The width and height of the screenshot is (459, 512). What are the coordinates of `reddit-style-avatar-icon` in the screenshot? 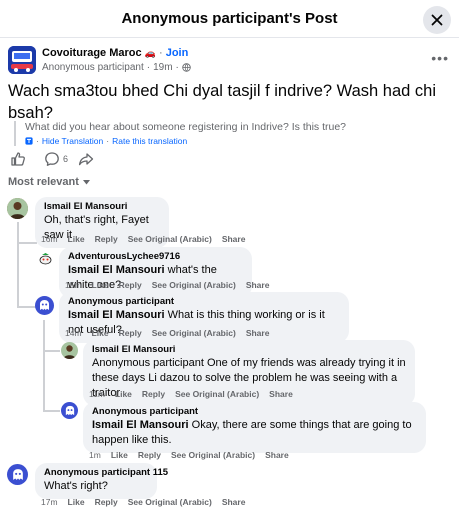 It's located at (45, 259).